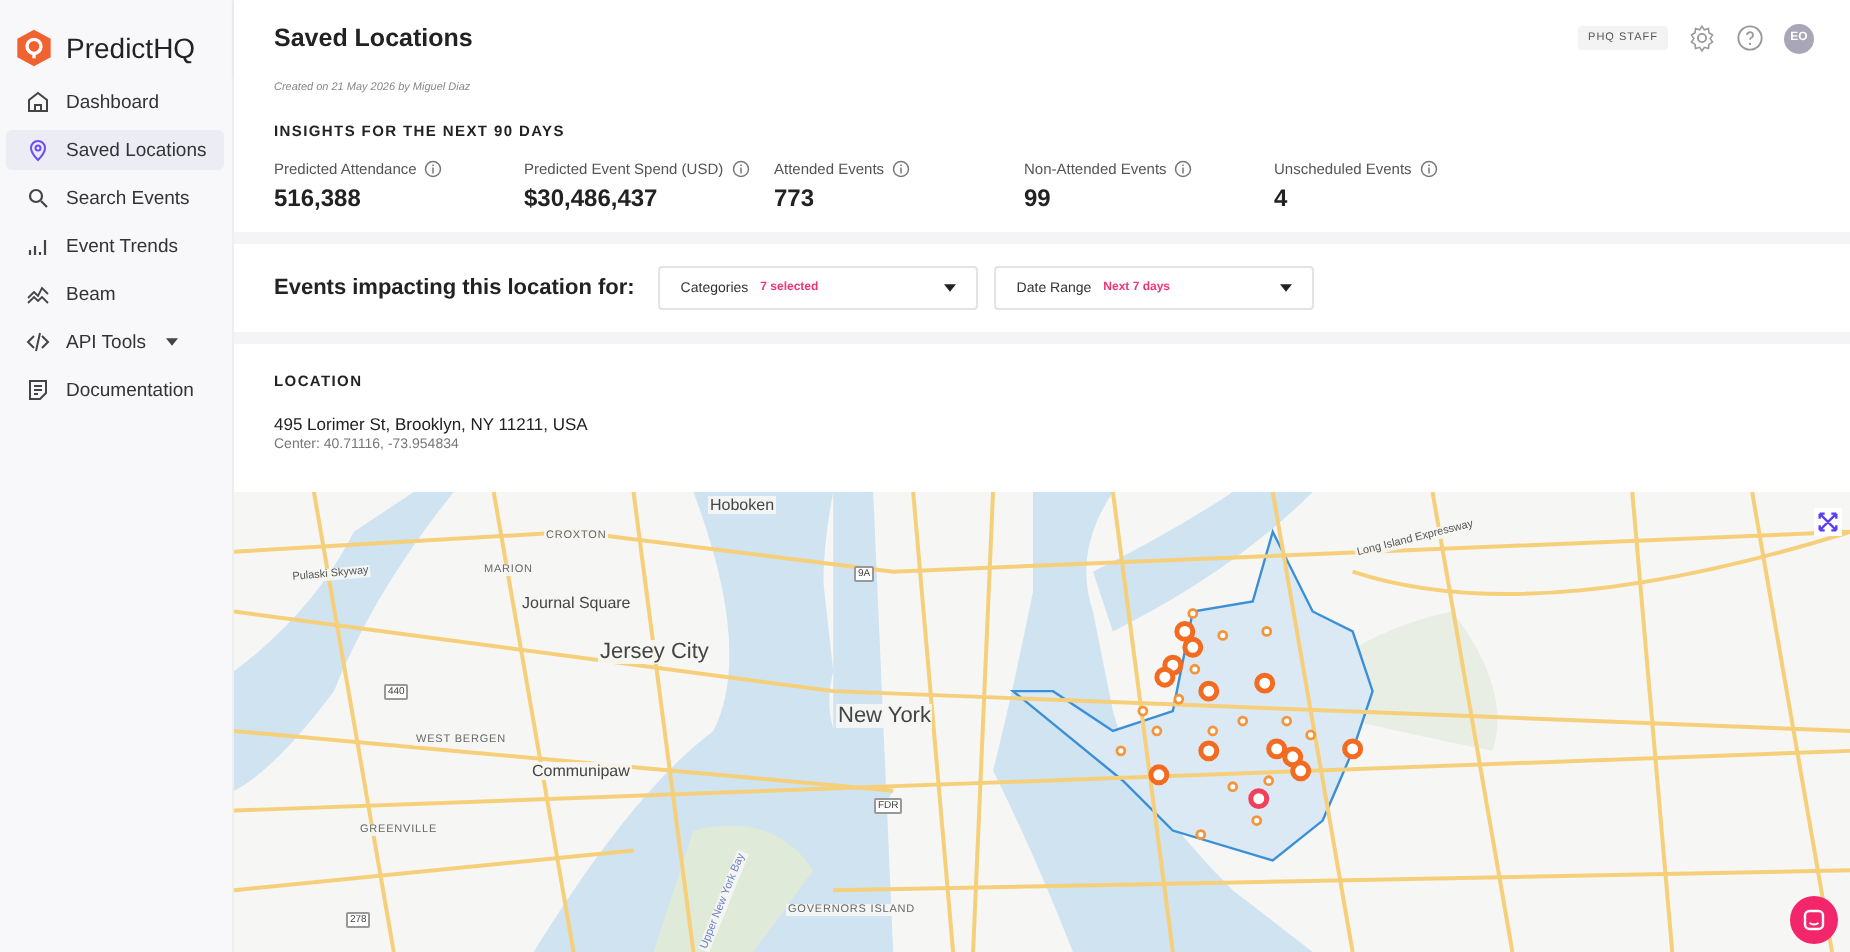 Image resolution: width=1850 pixels, height=952 pixels. Describe the element at coordinates (454, 288) in the screenshot. I see `filter-title: Events impacting this location for:` at that location.